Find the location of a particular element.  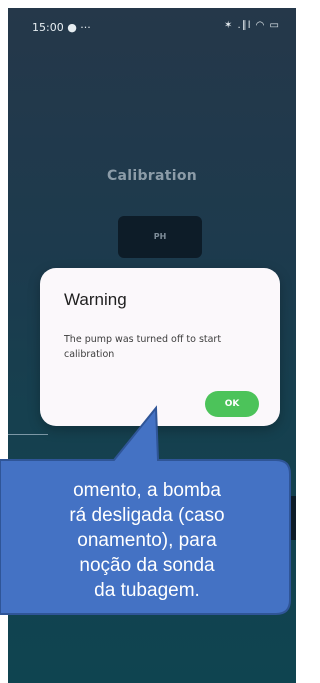

page-title: Calibration is located at coordinates (152, 176).